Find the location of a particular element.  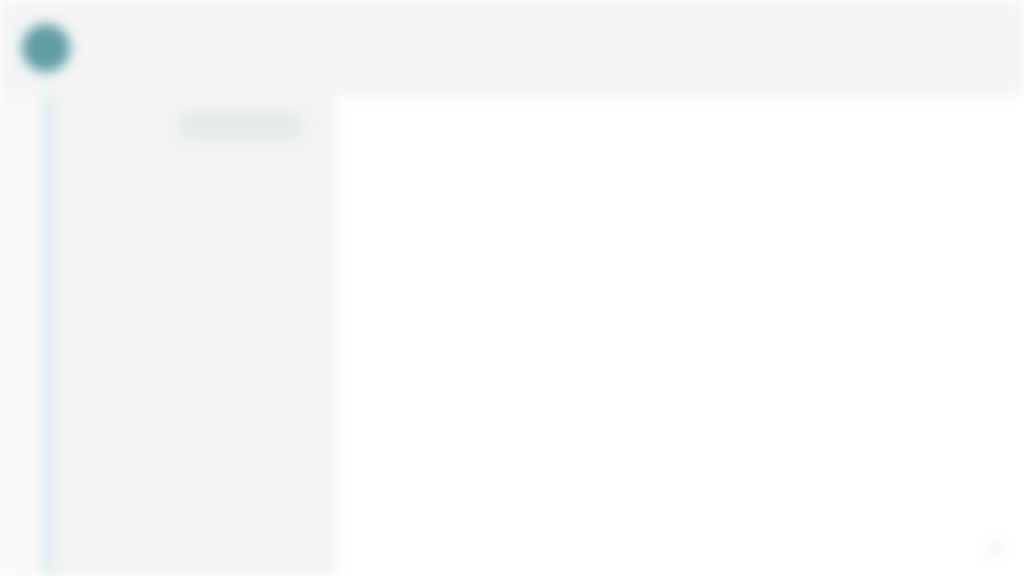

corner-indicator-icon is located at coordinates (995, 549).